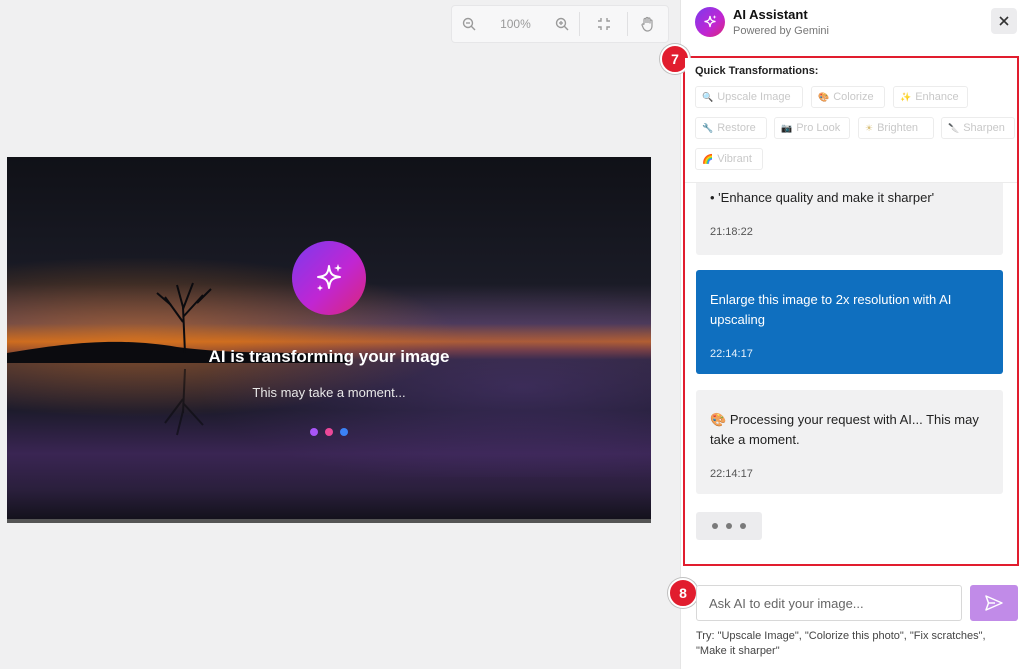 The height and width of the screenshot is (669, 1024). I want to click on camera-icon: 📷, so click(787, 127).